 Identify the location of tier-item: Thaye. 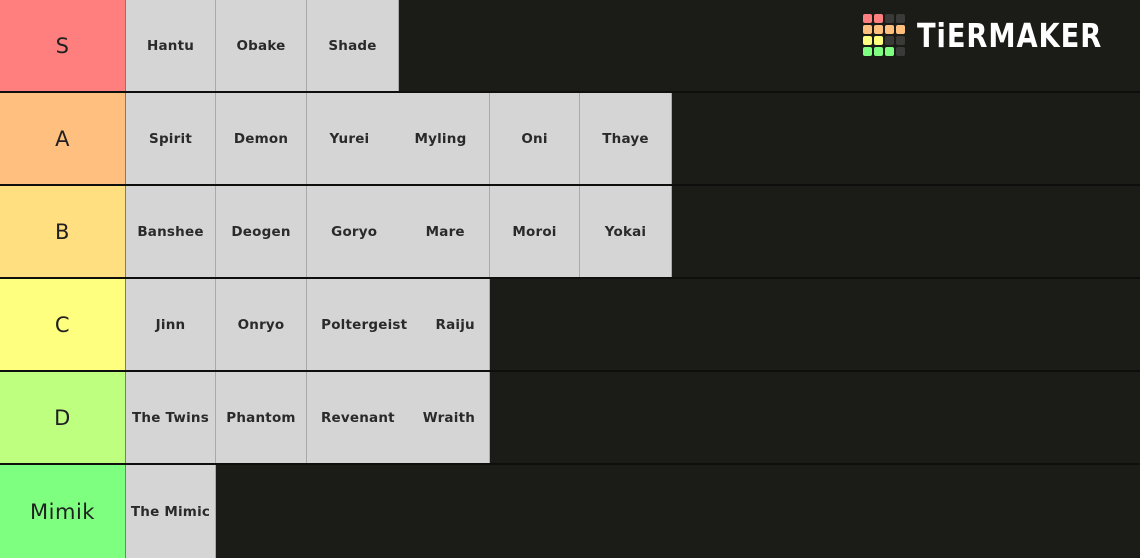
(626, 138).